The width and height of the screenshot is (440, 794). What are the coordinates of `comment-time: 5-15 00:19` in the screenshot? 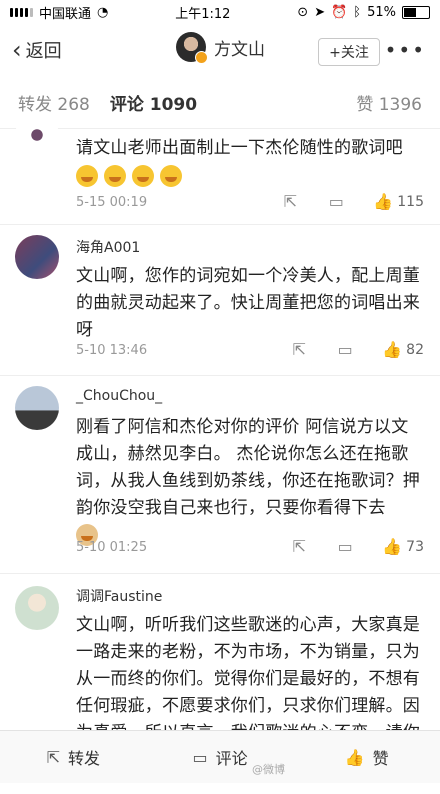 It's located at (112, 202).